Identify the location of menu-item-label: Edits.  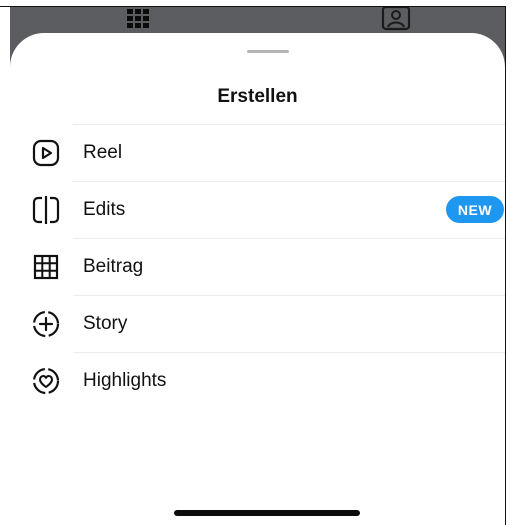
(104, 209).